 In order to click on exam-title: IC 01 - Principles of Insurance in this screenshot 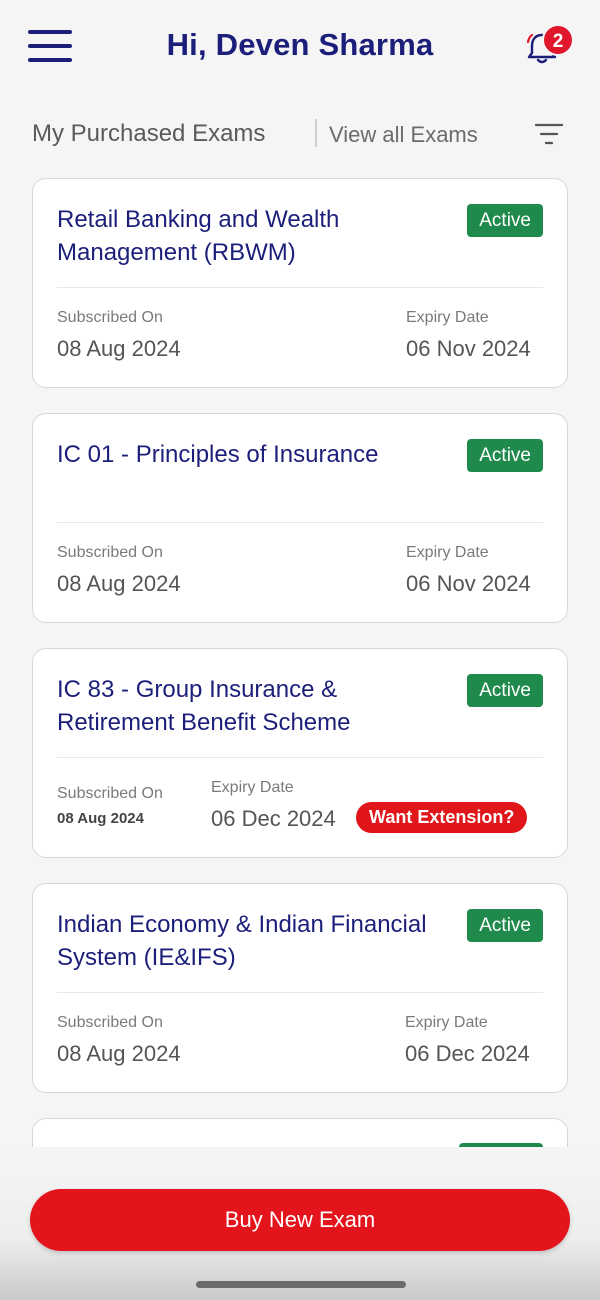, I will do `click(218, 454)`.